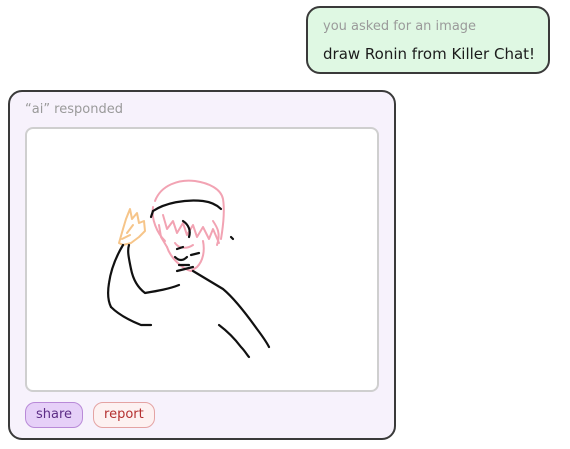  Describe the element at coordinates (90, 415) in the screenshot. I see `response-actions: share report` at that location.